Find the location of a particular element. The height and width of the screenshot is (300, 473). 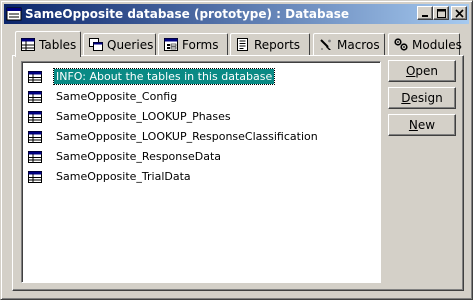

list-item-label: SameOpposite_TrialData is located at coordinates (123, 176).